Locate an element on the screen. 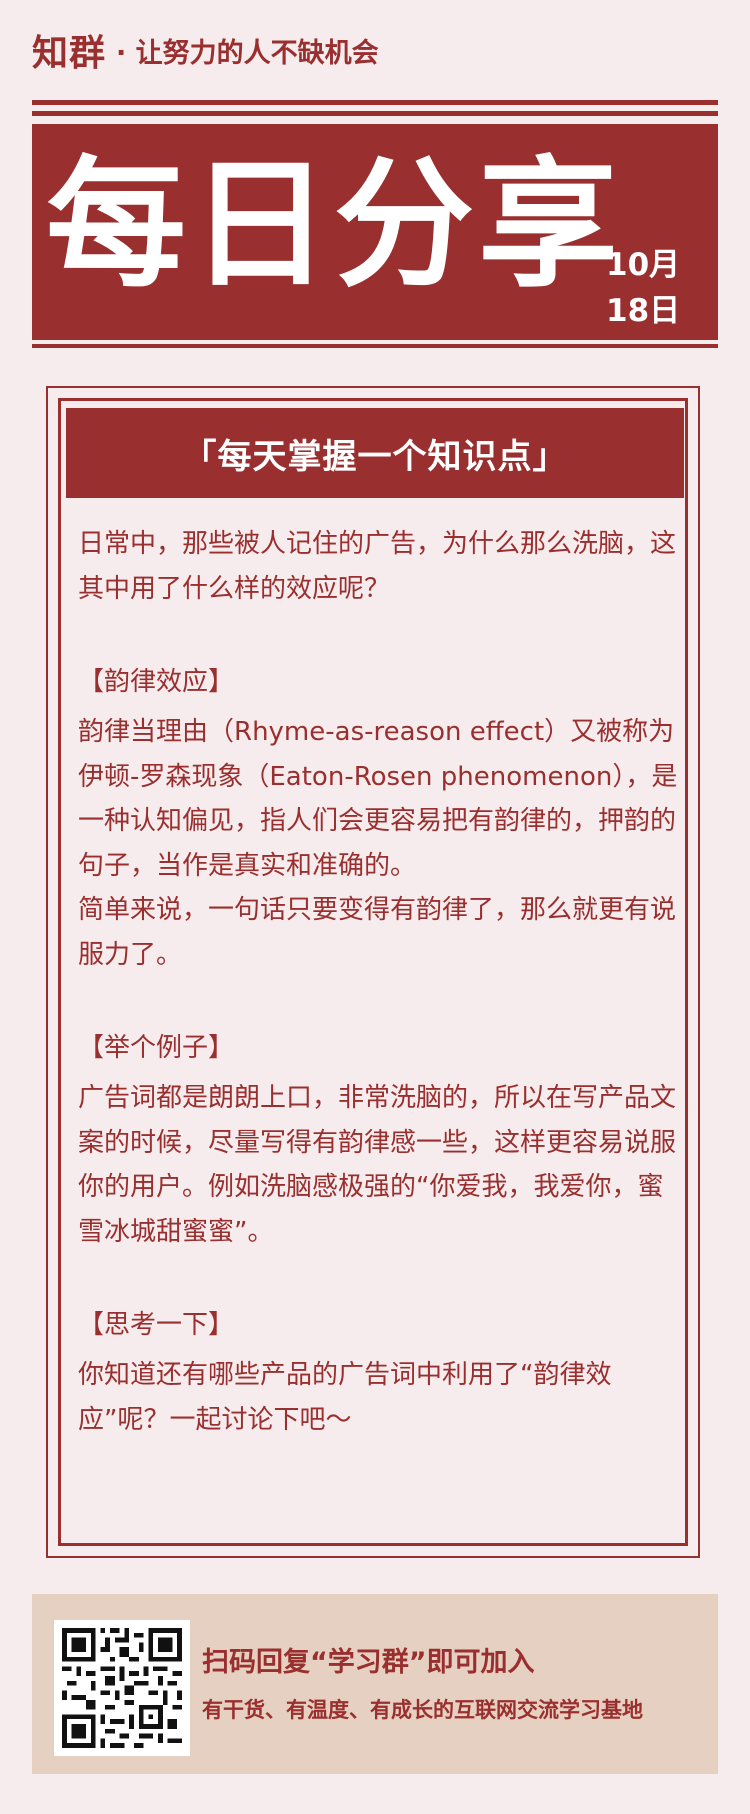 This screenshot has width=750, height=1814. section-heading-rhyme-effect: 【韵律效应】 is located at coordinates (156, 681).